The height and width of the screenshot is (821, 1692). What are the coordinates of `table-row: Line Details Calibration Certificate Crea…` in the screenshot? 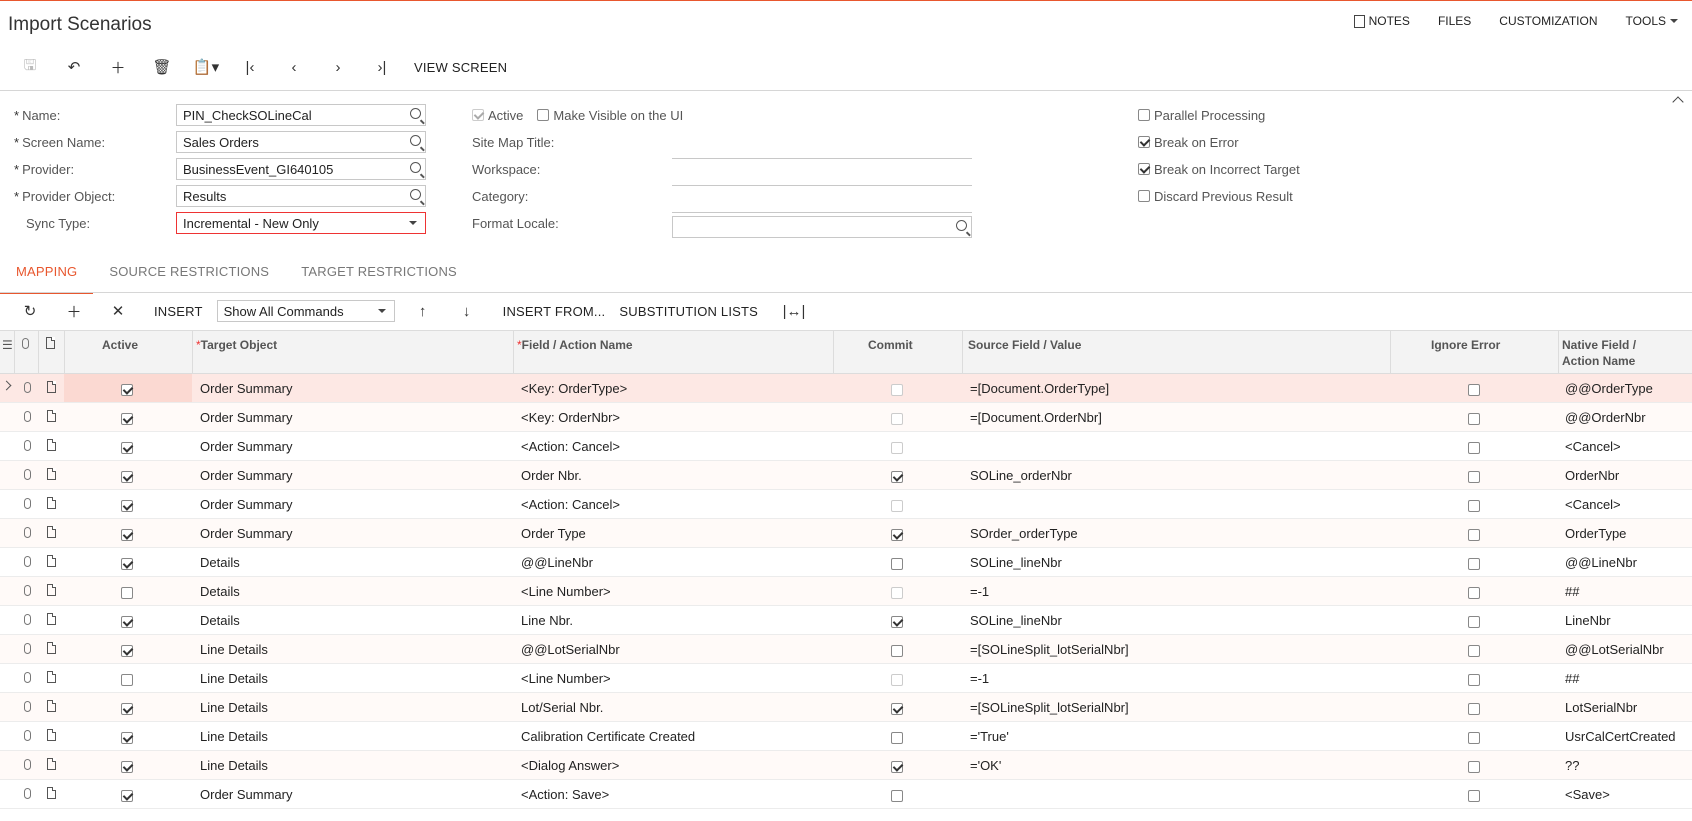 It's located at (846, 736).